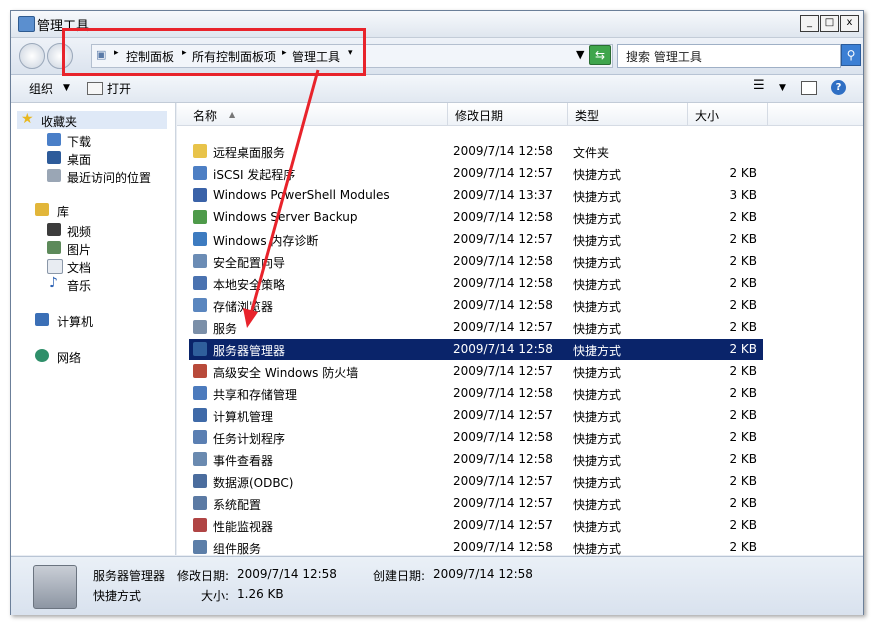  I want to click on pointer-arrow, so click(281, 198).